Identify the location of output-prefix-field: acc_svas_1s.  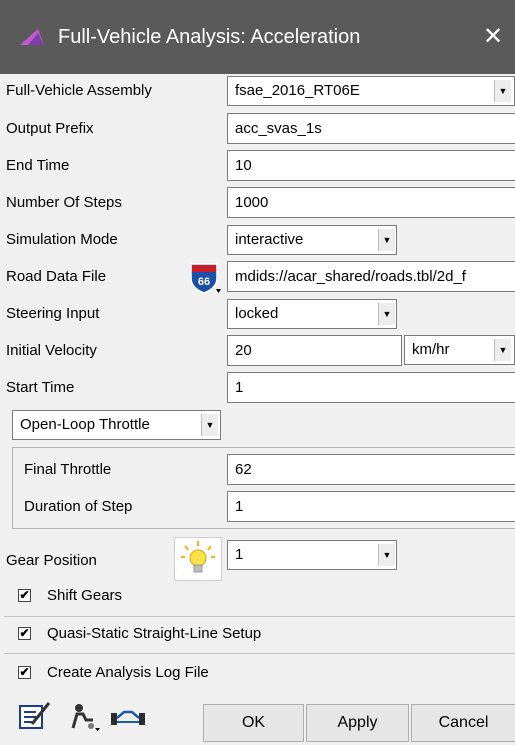
(371, 128).